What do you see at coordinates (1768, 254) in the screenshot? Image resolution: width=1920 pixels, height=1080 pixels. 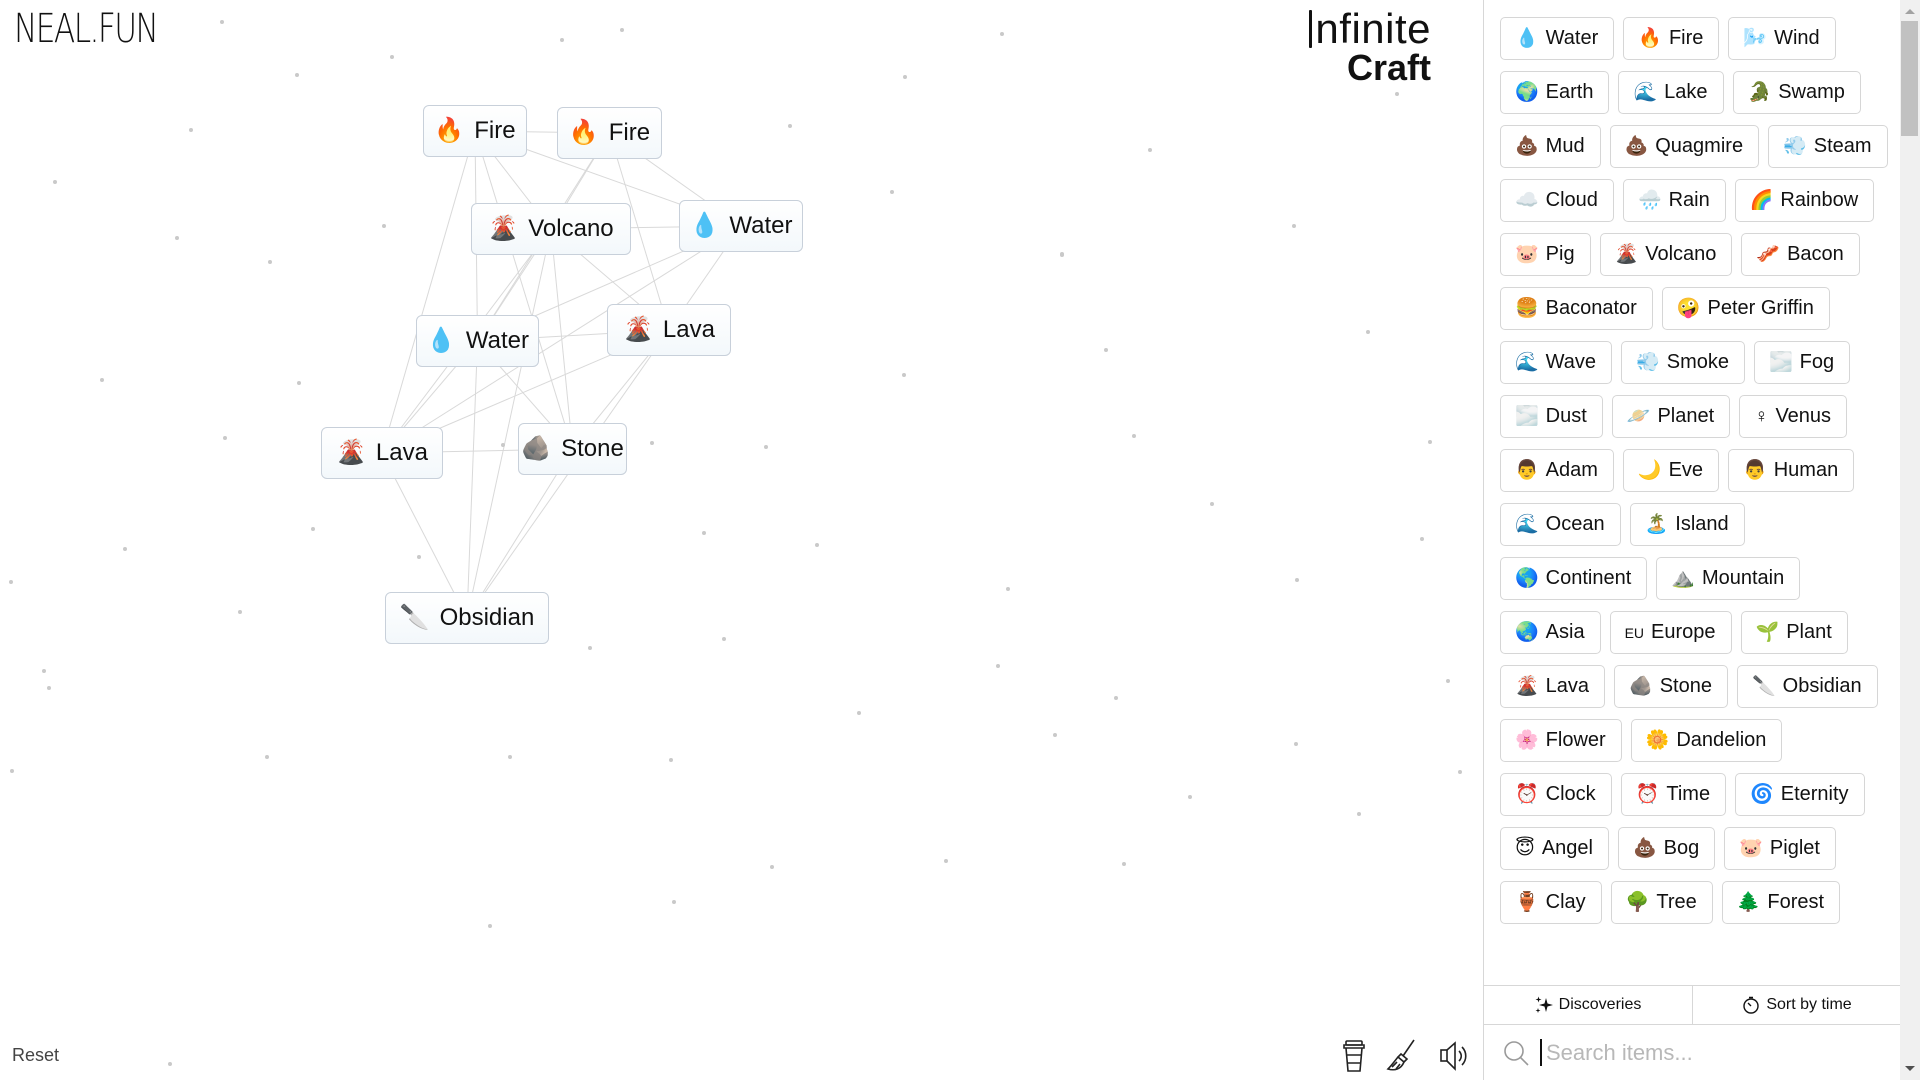 I see `bacon-emoji-icon: 🥓` at bounding box center [1768, 254].